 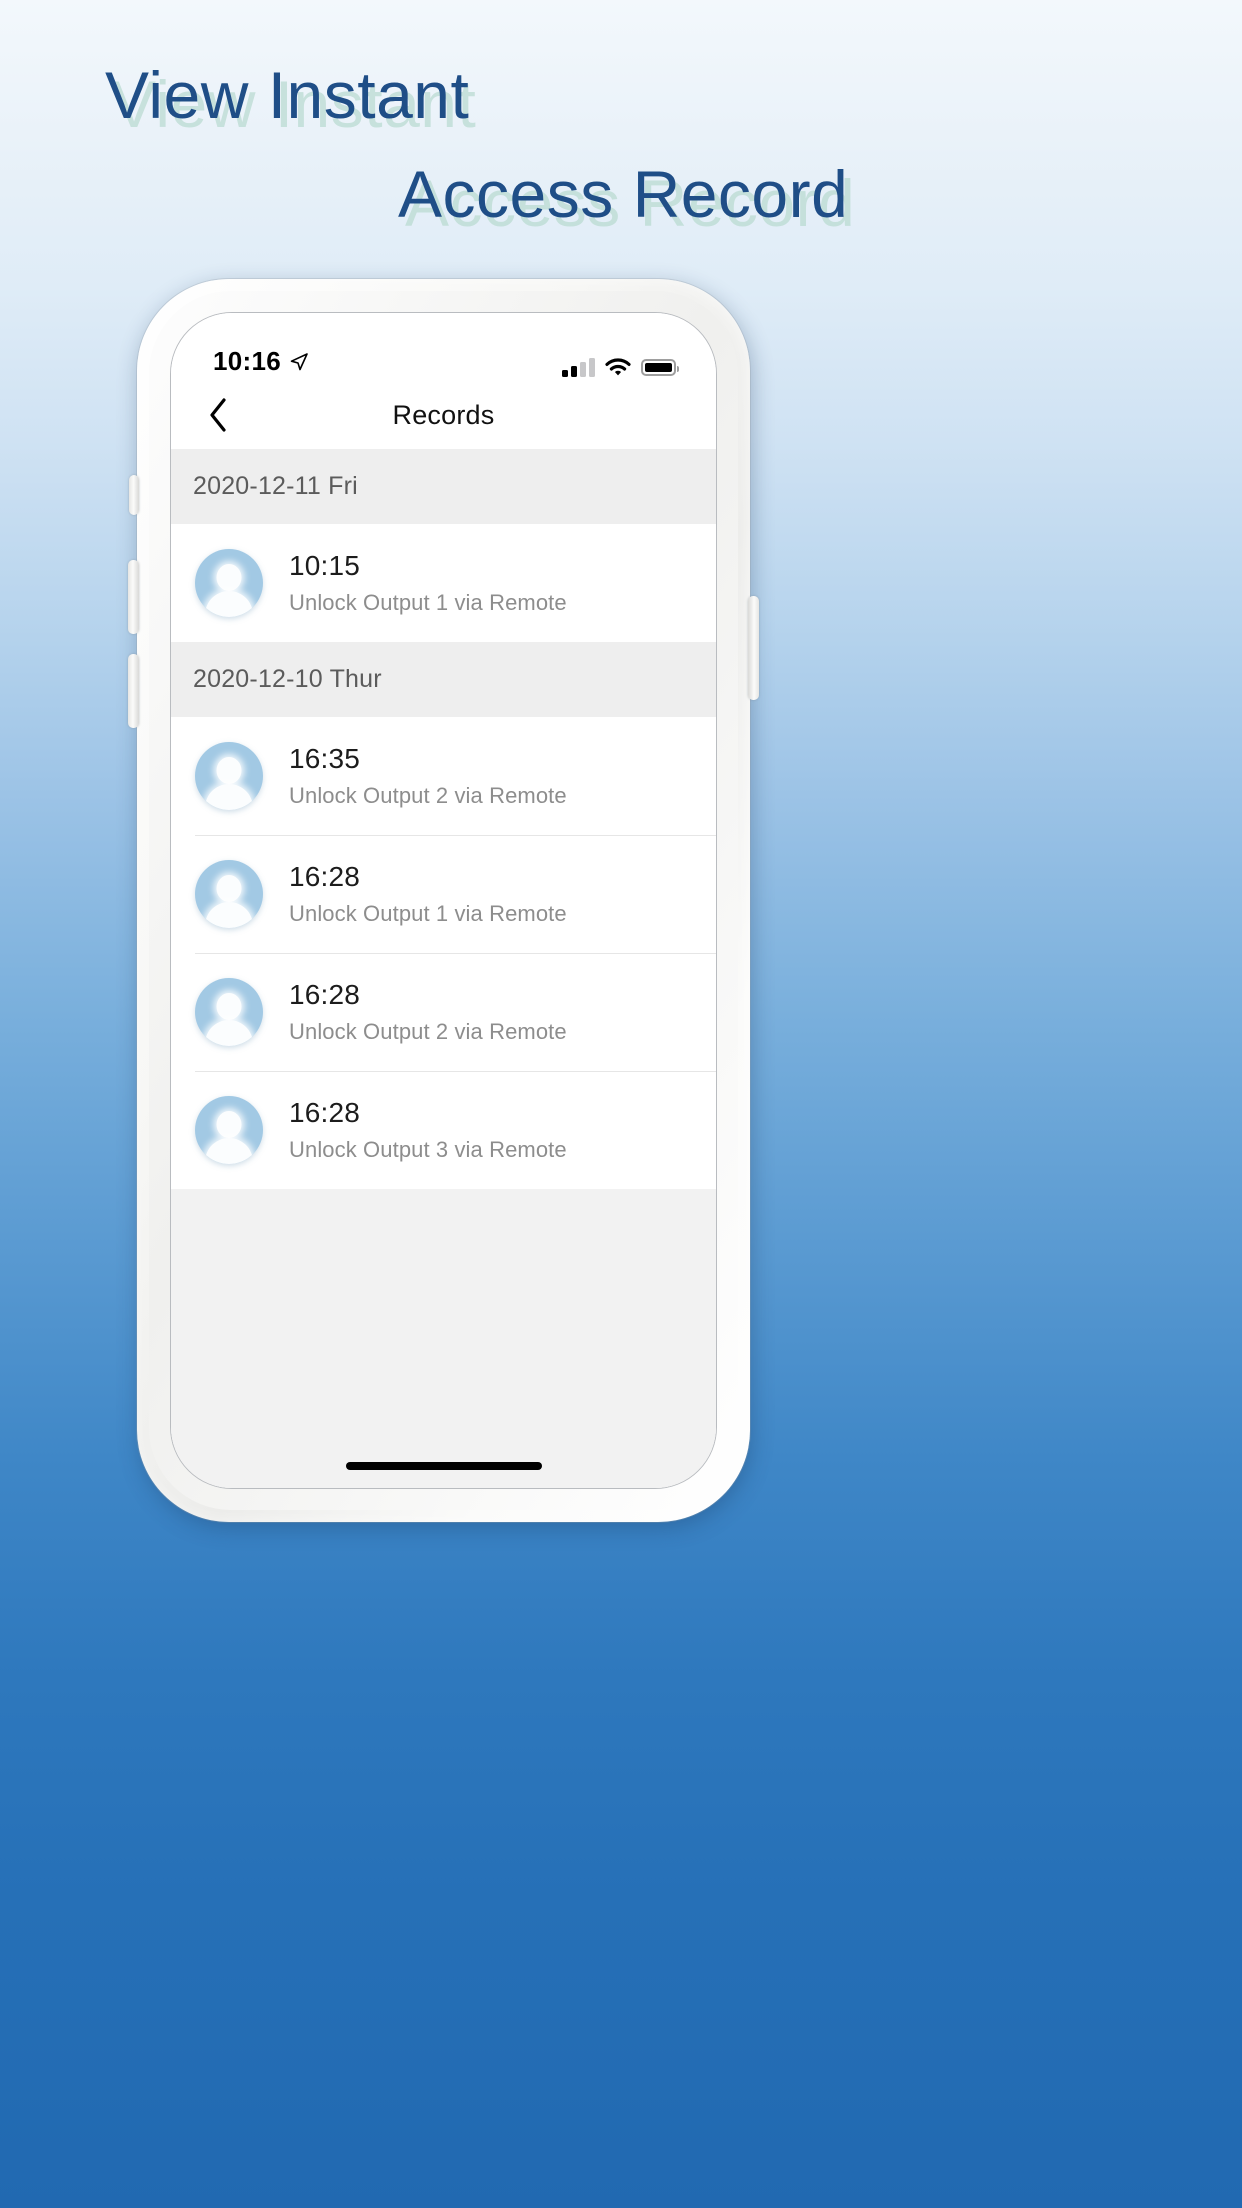 What do you see at coordinates (618, 367) in the screenshot?
I see `wifi-icon` at bounding box center [618, 367].